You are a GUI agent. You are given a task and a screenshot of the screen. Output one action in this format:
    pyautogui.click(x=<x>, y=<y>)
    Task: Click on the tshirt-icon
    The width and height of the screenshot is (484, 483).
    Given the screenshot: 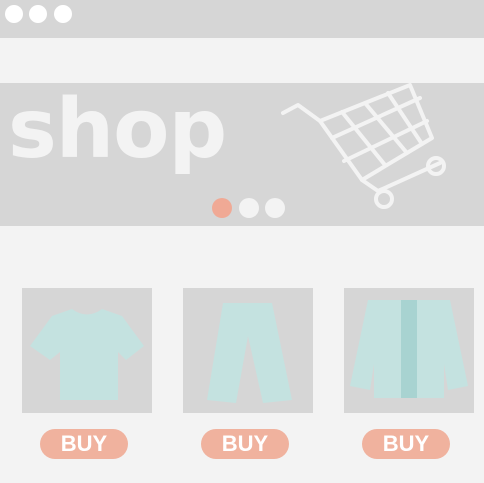 What is the action you would take?
    pyautogui.click(x=87, y=354)
    